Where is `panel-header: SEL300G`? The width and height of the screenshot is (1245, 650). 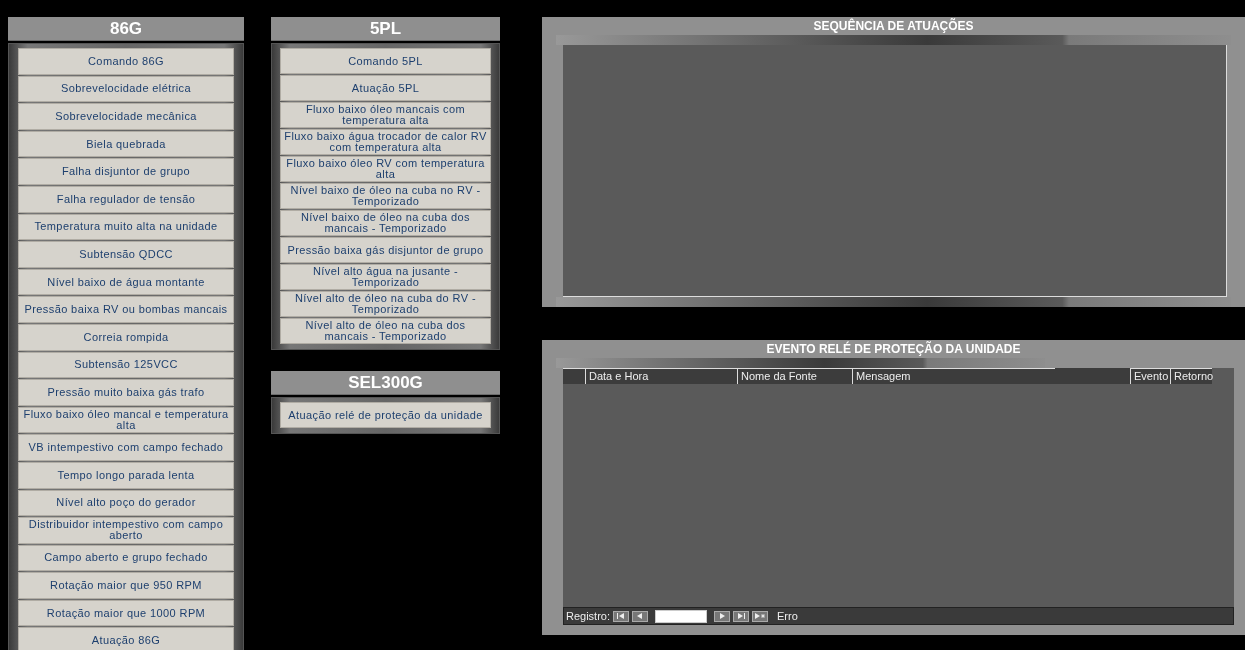
panel-header: SEL300G is located at coordinates (385, 383).